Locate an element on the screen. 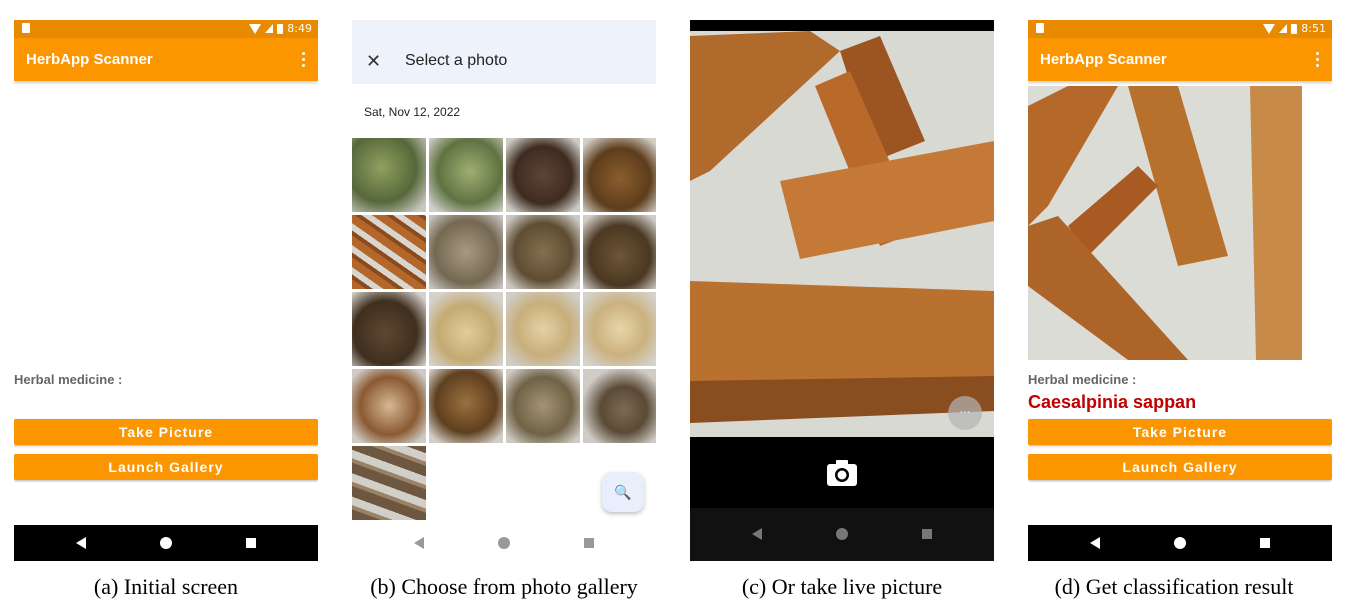 This screenshot has height=613, width=1346. zoom-icon: 🔍 is located at coordinates (623, 492).